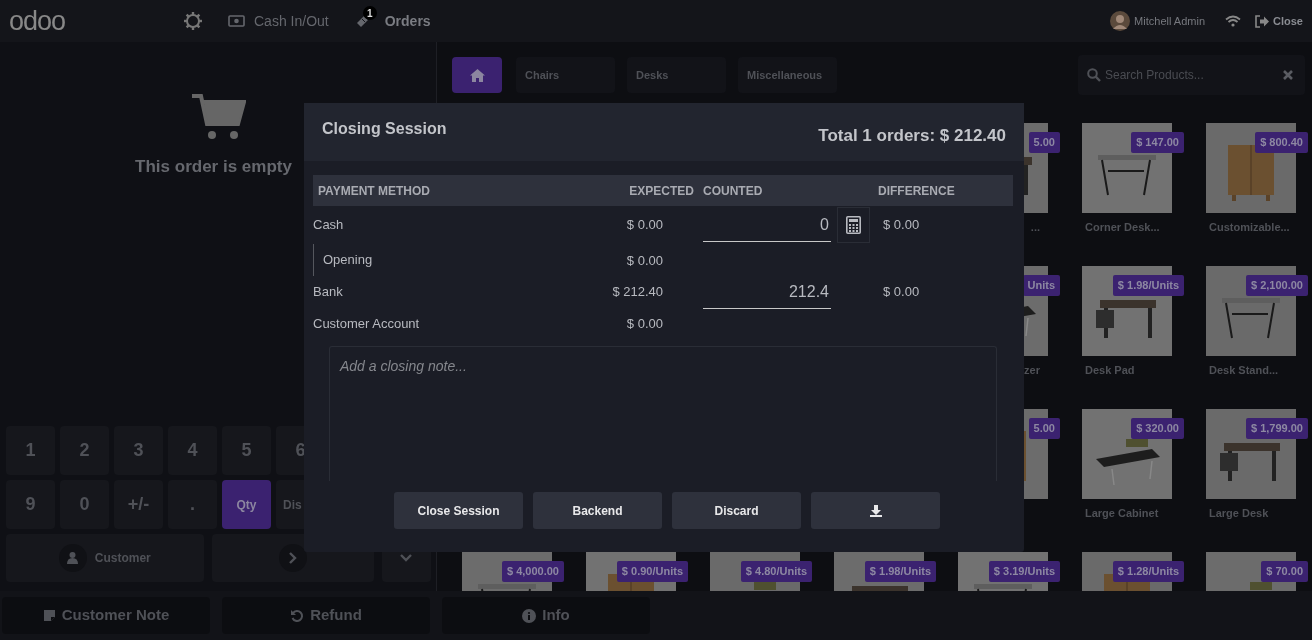  I want to click on close-button: Close, so click(1279, 21).